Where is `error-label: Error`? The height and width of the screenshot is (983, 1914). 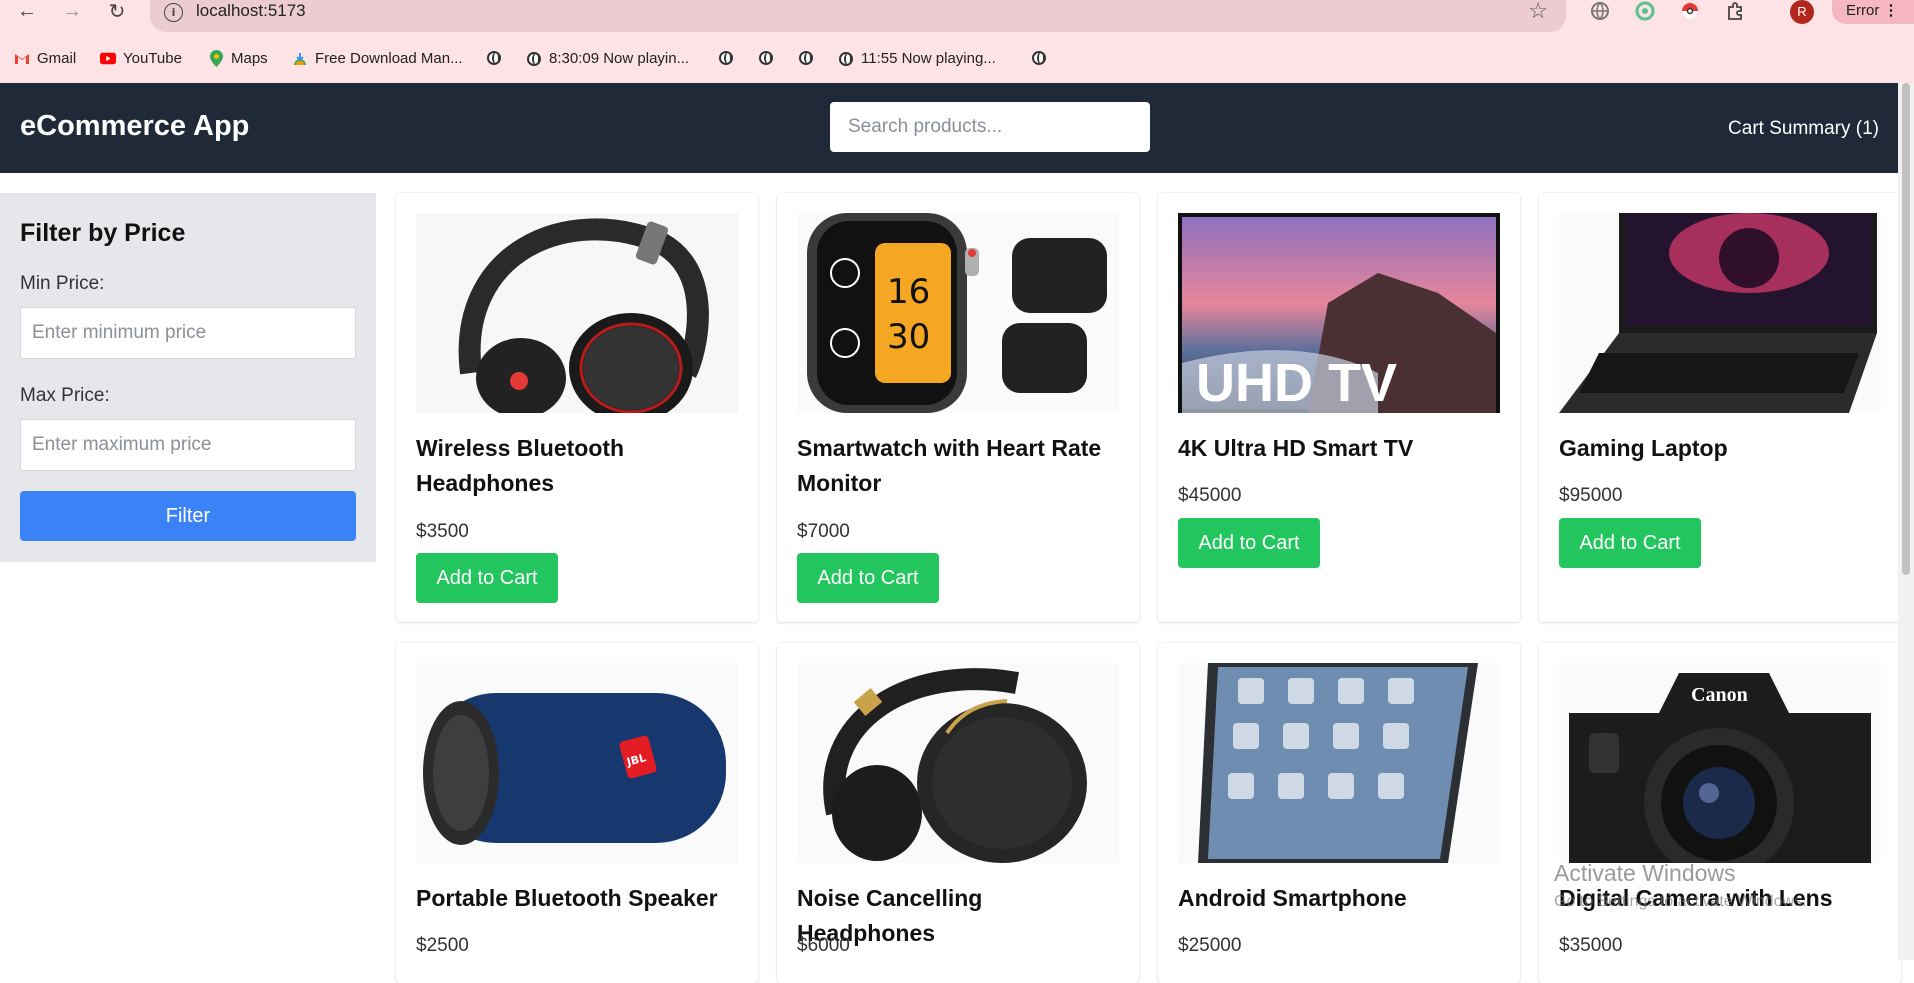 error-label: Error is located at coordinates (1863, 10).